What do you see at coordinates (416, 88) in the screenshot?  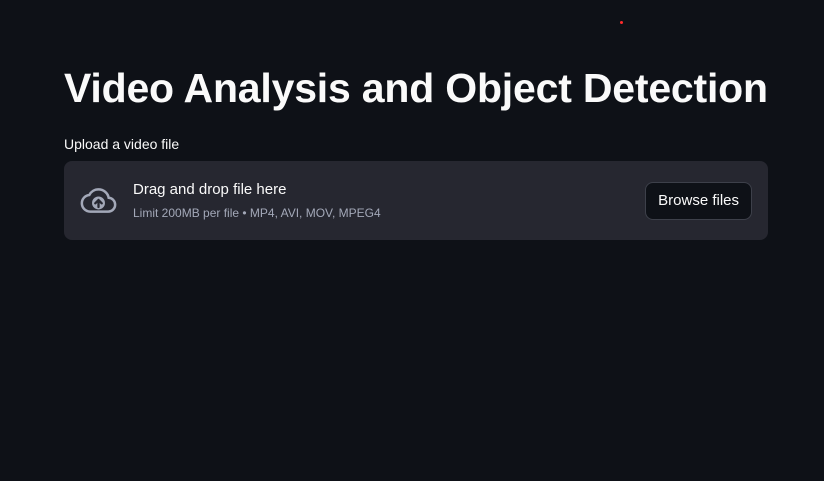 I see `page-title: Video Analysis and Object Detection` at bounding box center [416, 88].